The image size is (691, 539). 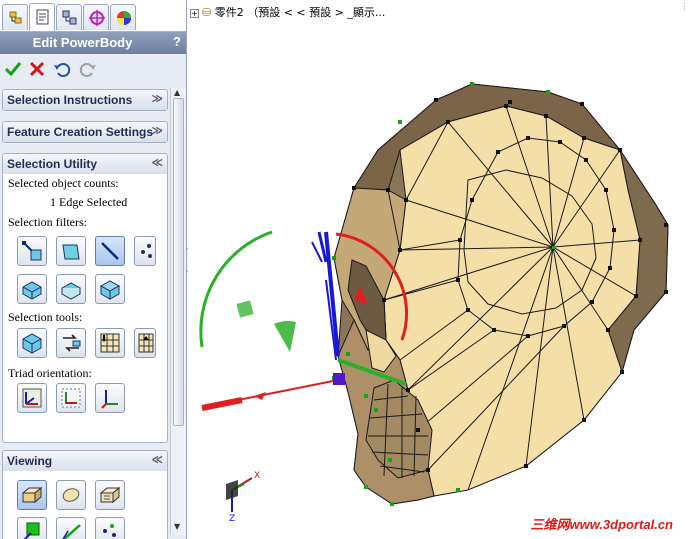 I want to click on smooth-ellipse-icon, so click(x=71, y=495).